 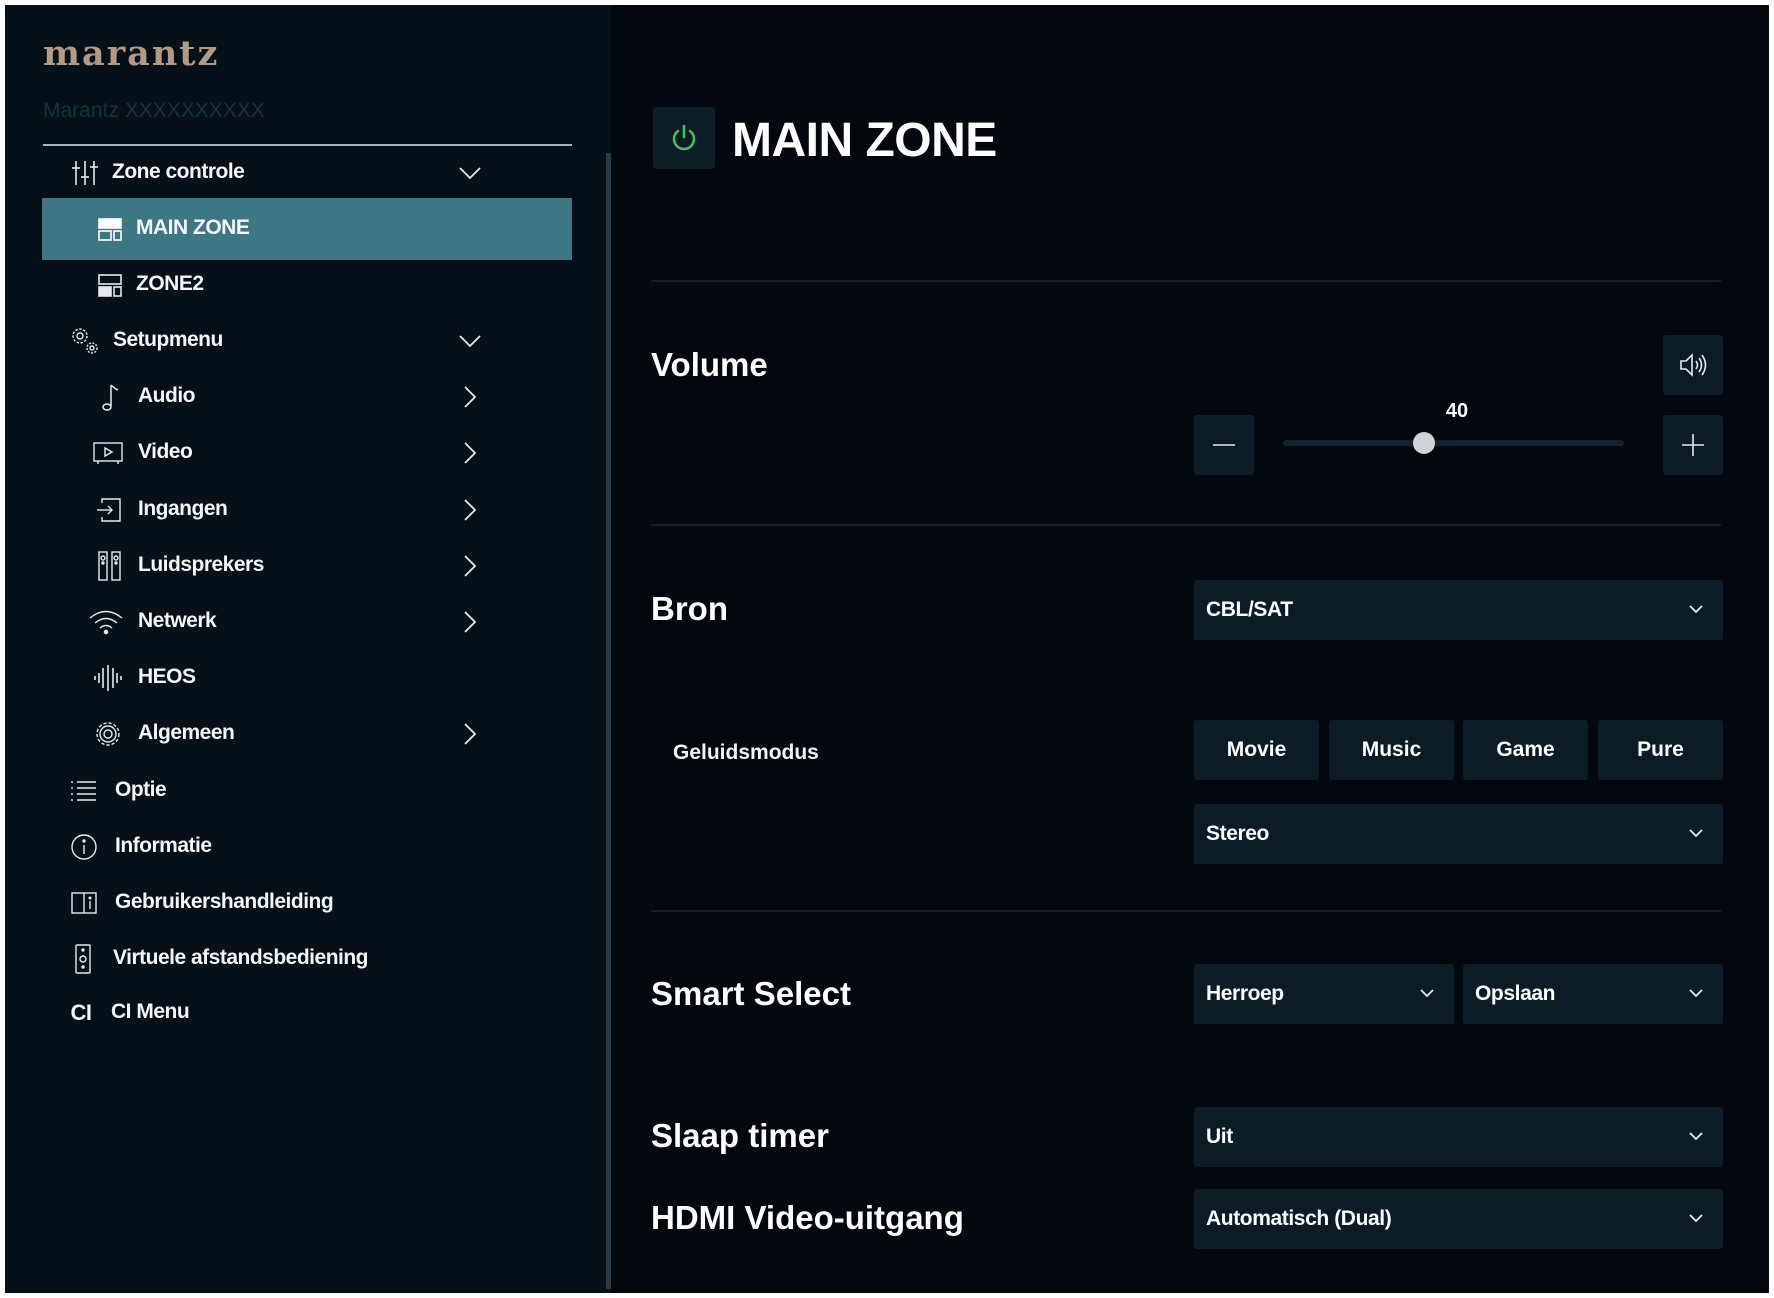 I want to click on sidebar-item-zone2: ZONE2, so click(x=307, y=285).